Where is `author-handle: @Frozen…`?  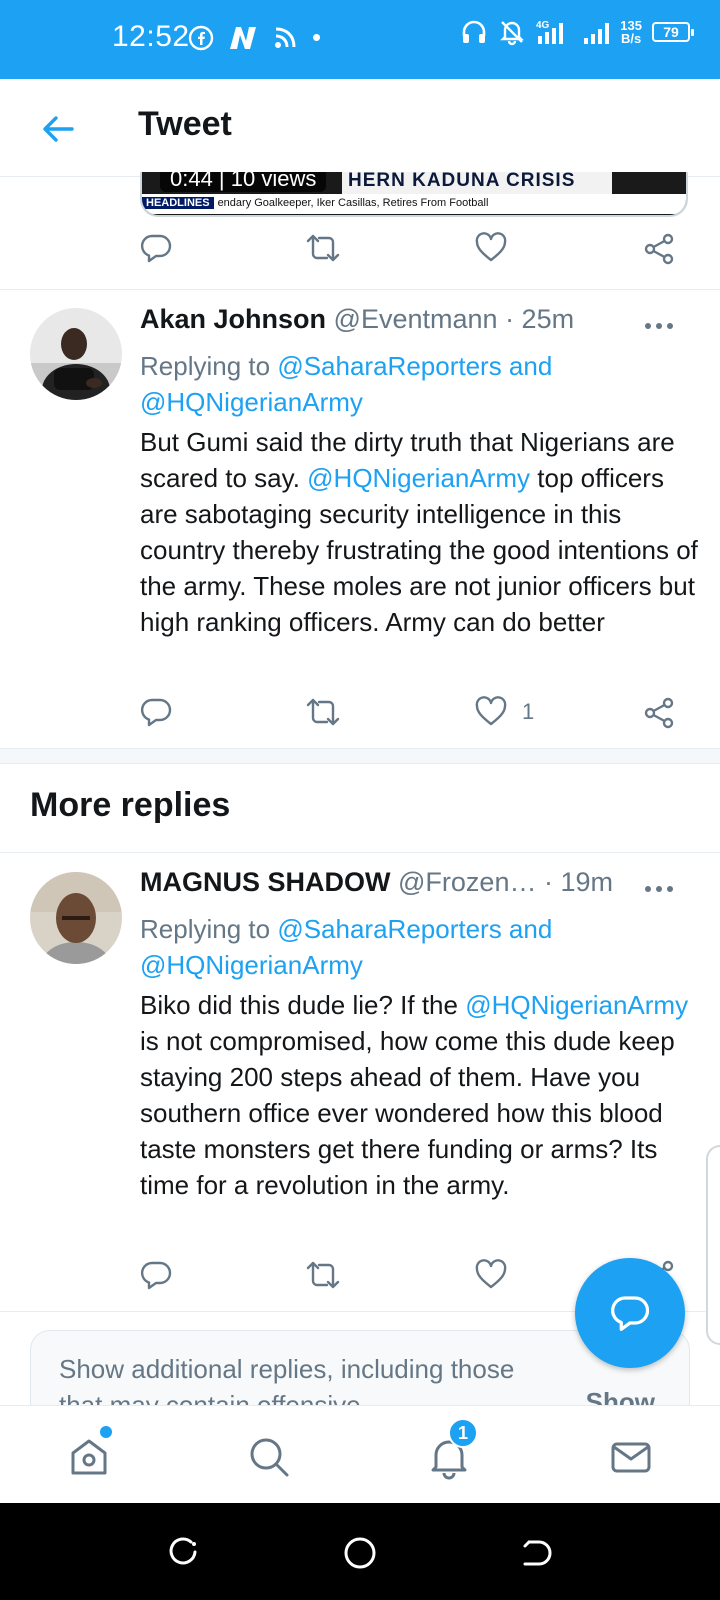 author-handle: @Frozen… is located at coordinates (467, 882).